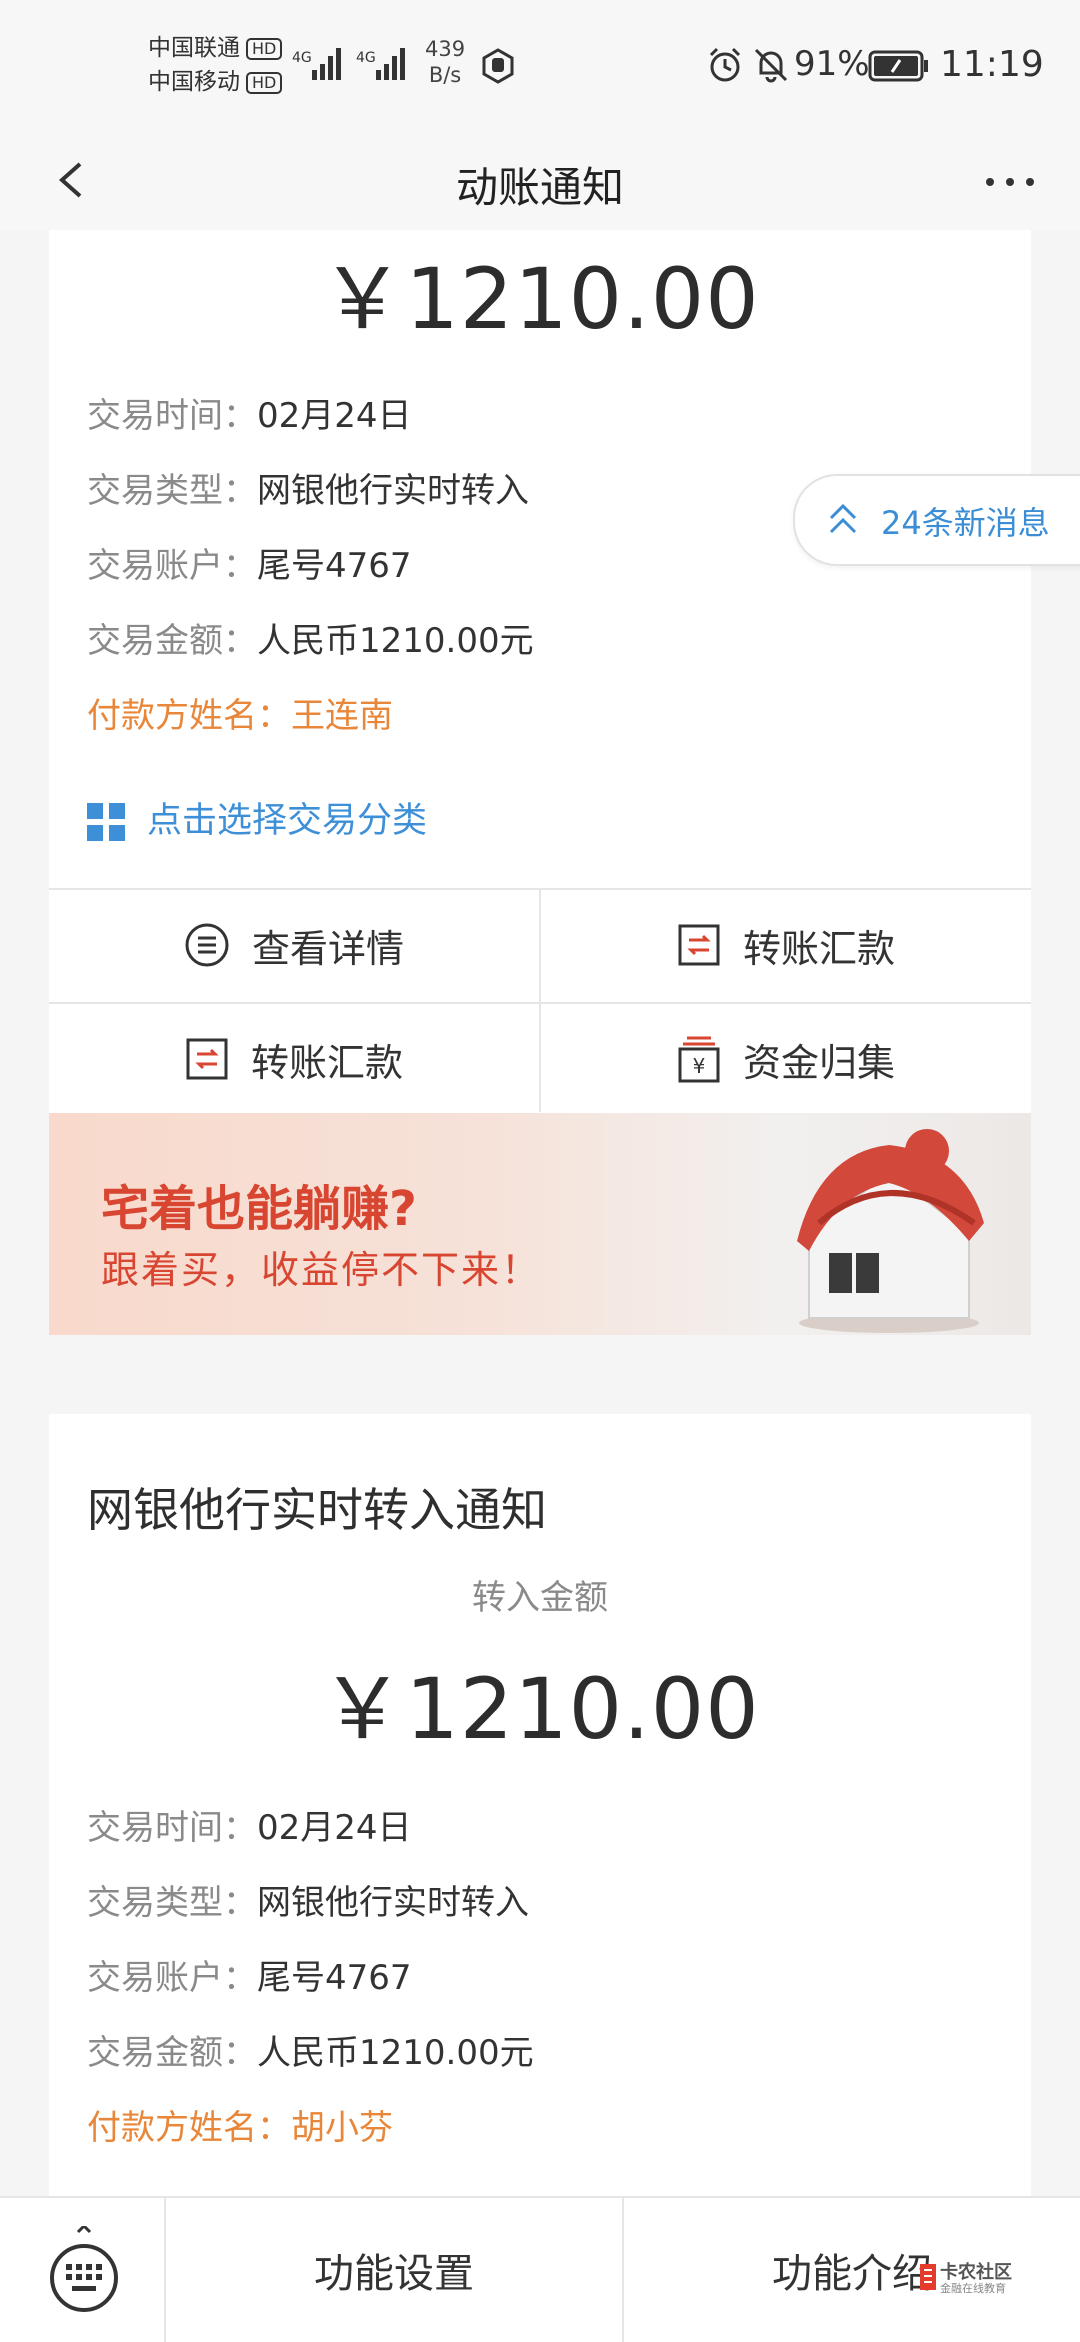  I want to click on banner-title: 宅着也能躺赚?, so click(259, 1209).